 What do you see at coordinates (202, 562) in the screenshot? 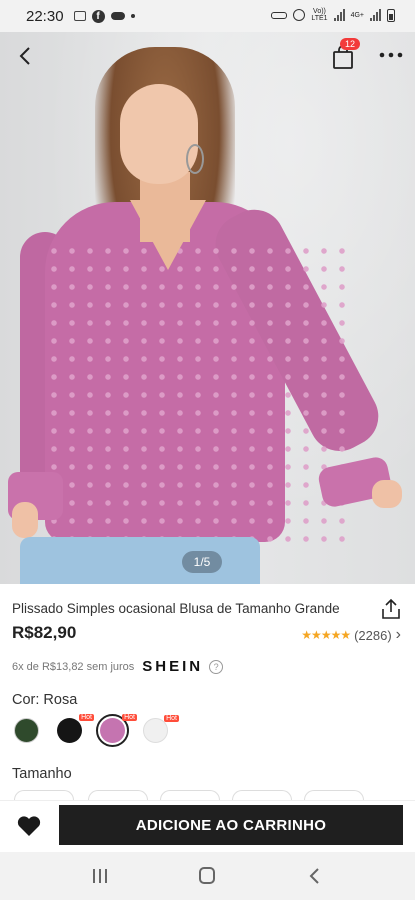
I see `image-pager: 1/5` at bounding box center [202, 562].